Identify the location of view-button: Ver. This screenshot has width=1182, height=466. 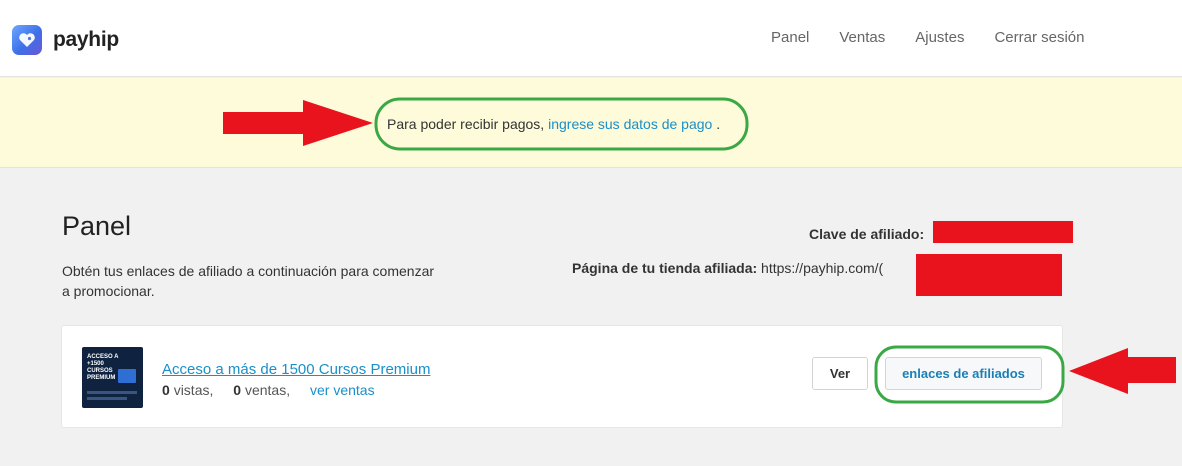
(840, 373).